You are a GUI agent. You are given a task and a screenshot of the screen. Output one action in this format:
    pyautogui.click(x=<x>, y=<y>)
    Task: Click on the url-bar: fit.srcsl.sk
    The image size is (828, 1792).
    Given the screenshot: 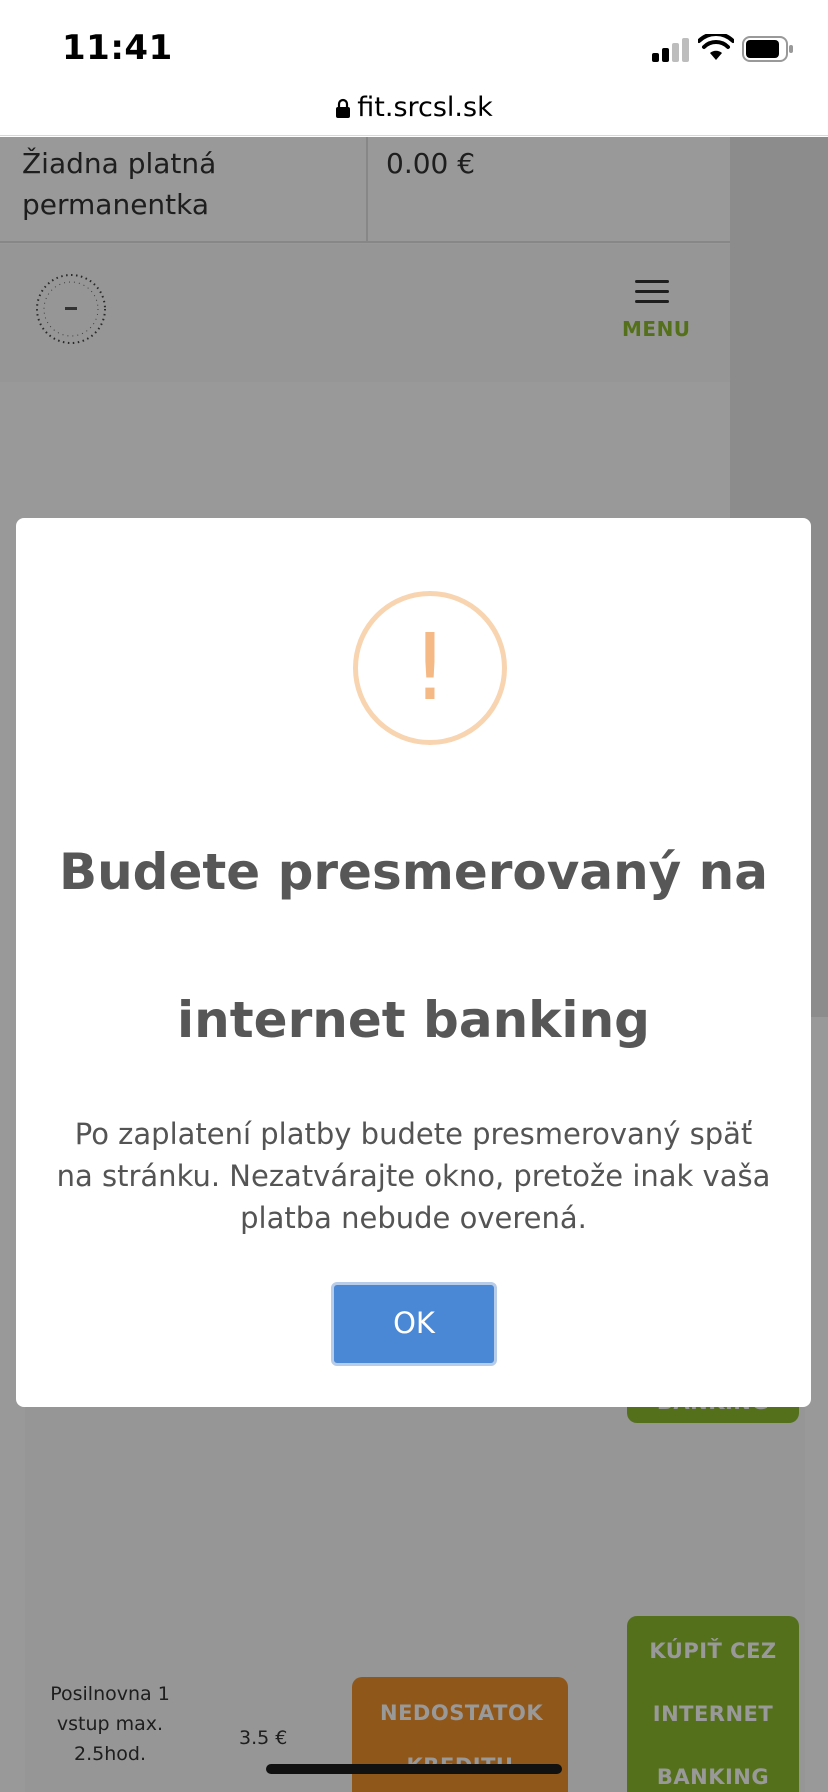 What is the action you would take?
    pyautogui.click(x=414, y=113)
    